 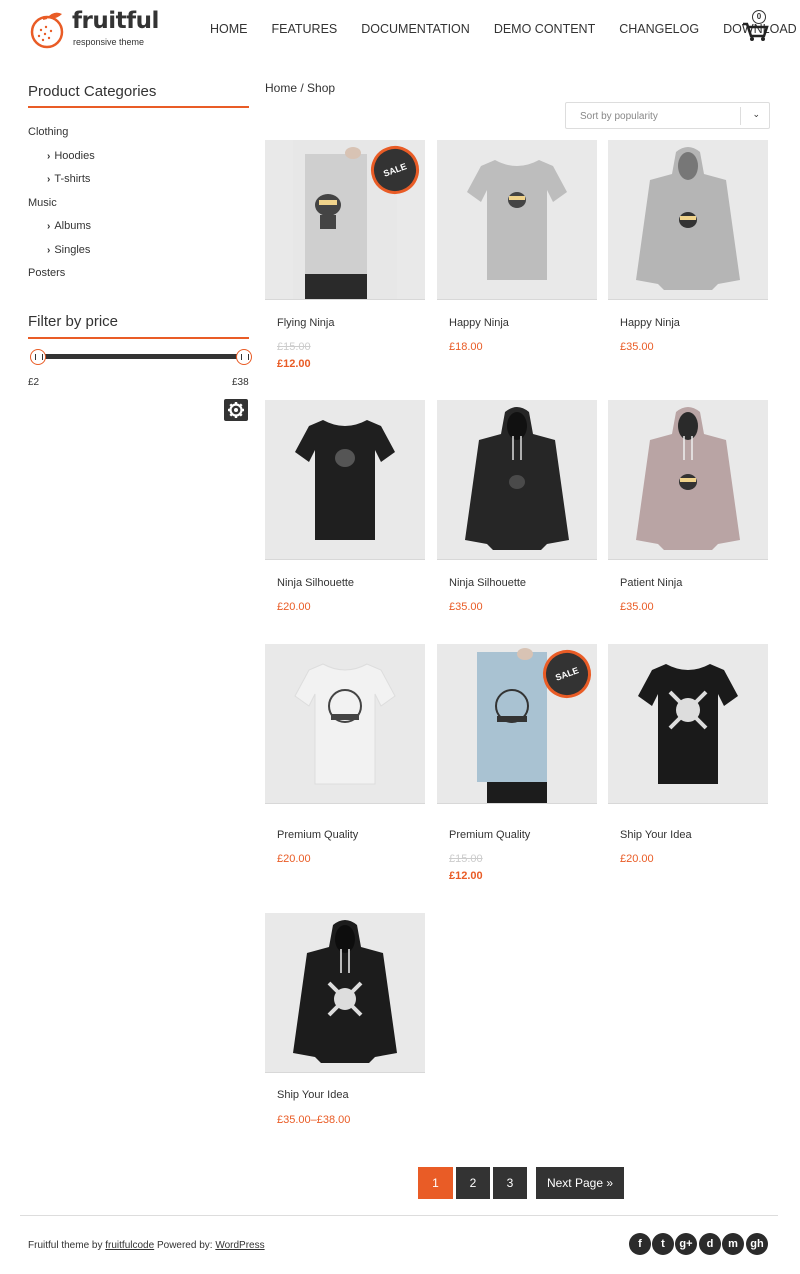 I want to click on product-name: Flying Ninja, so click(x=305, y=323).